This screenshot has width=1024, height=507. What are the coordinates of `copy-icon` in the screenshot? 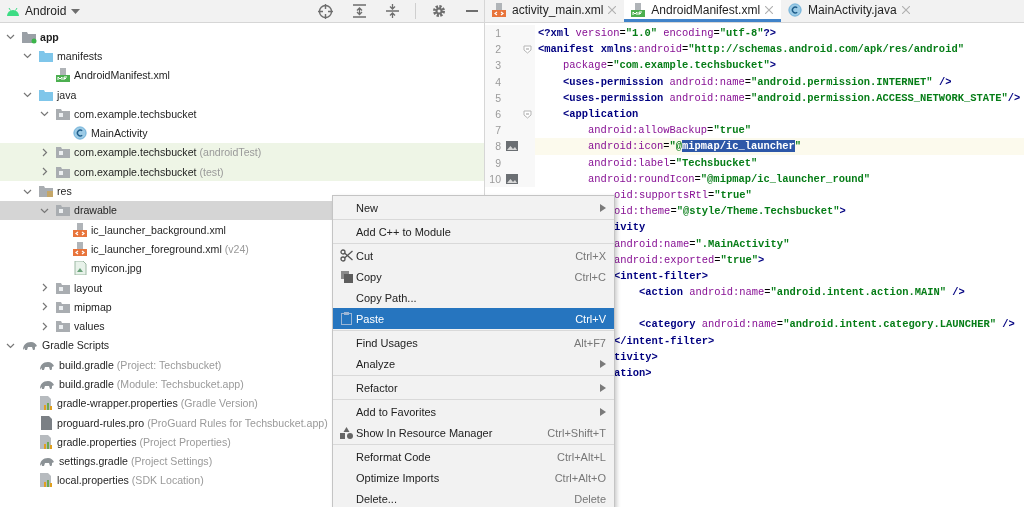 It's located at (346, 276).